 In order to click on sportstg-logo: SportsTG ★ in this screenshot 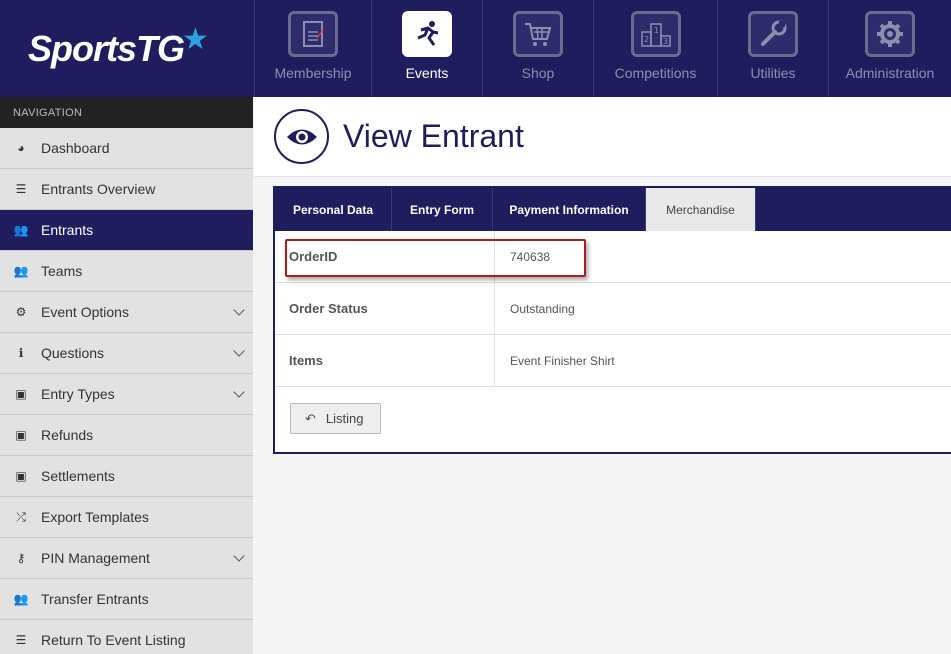, I will do `click(127, 48)`.